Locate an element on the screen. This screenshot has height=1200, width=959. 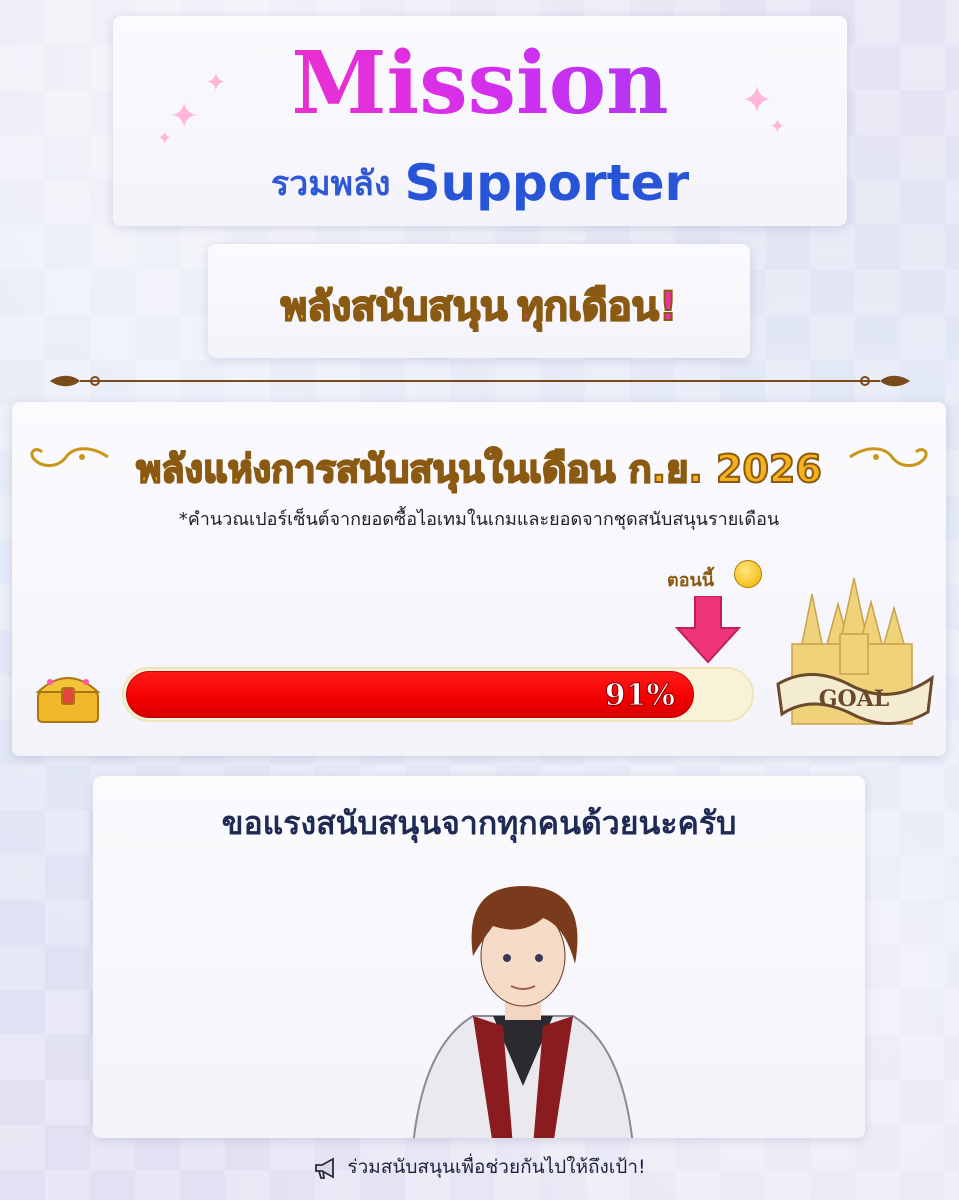
footer: ร่วมสนับสนุนเพื่อช่วยกันไปให้ถึงเป้า! is located at coordinates (479, 1167).